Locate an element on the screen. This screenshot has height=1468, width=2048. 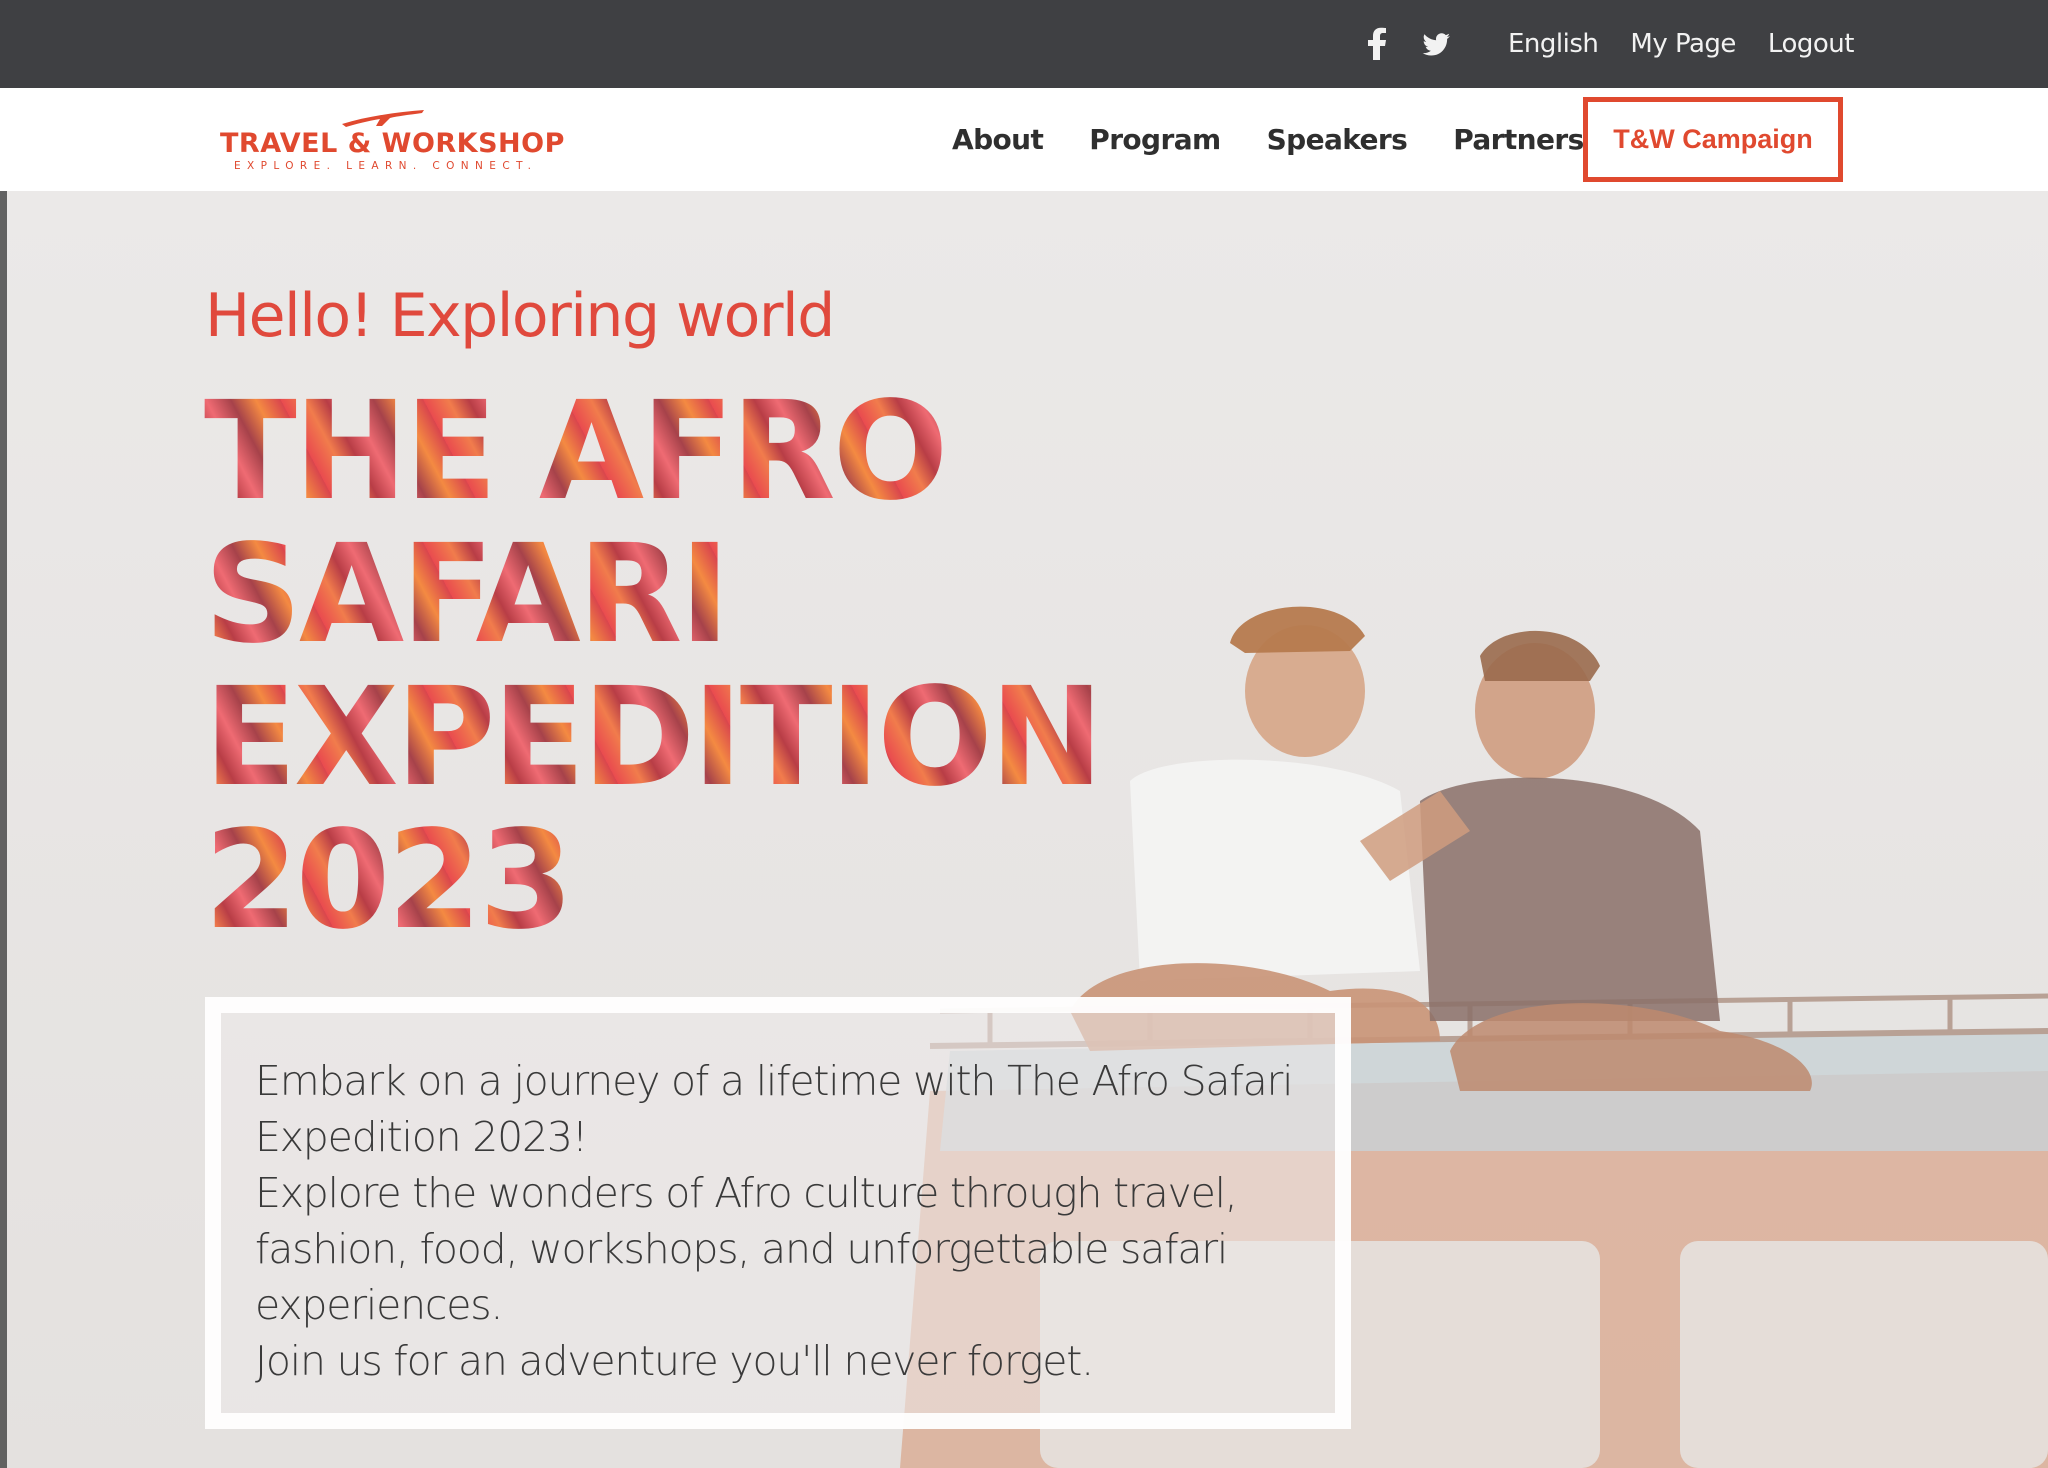
description-line: Expedition 2023! is located at coordinates (421, 1137).